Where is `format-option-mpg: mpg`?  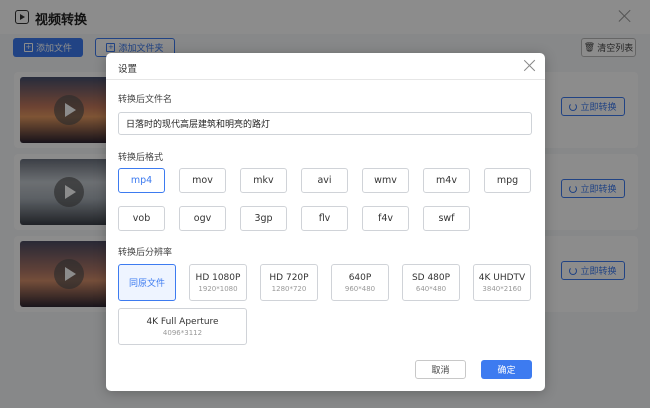 format-option-mpg: mpg is located at coordinates (507, 180).